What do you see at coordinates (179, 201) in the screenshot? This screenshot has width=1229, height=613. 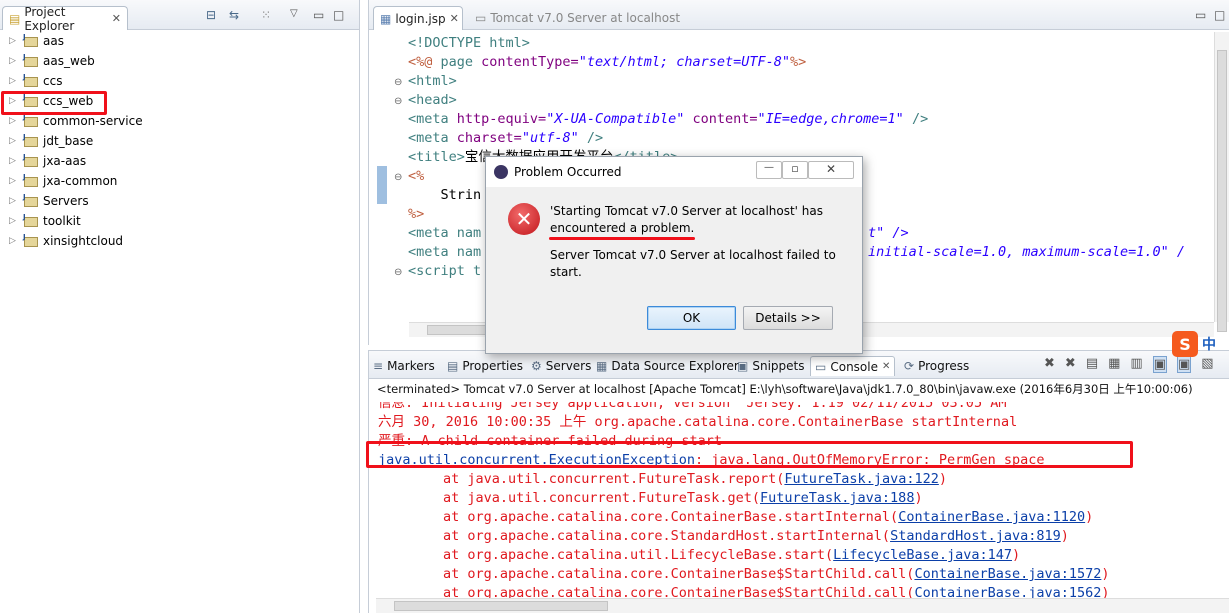 I see `tree-item-servers: ▷ J Servers` at bounding box center [179, 201].